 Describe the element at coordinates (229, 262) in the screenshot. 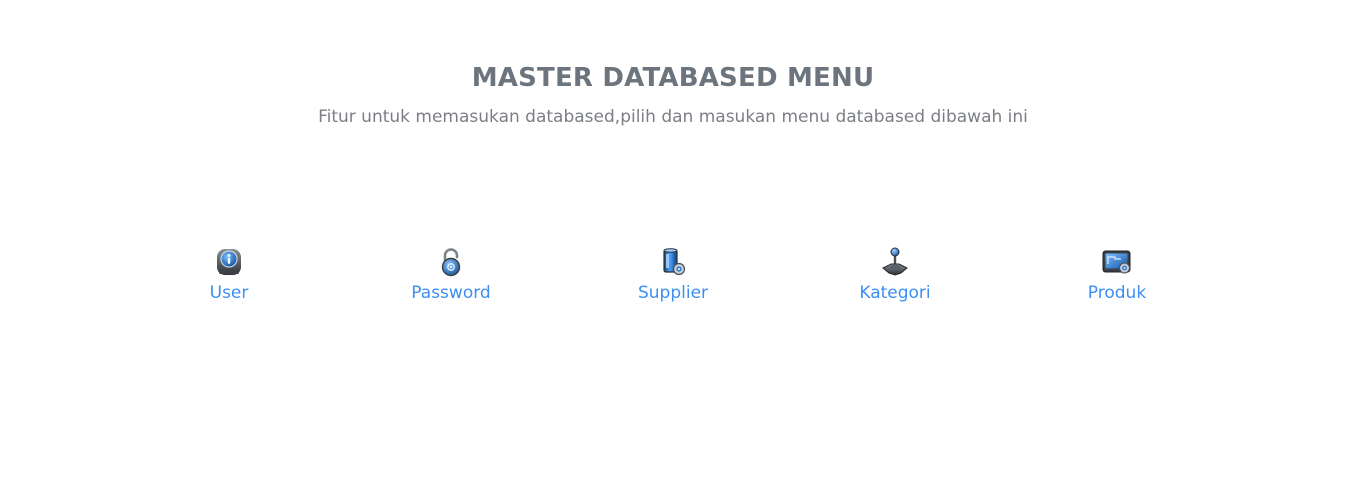

I see `user-info-icon` at that location.